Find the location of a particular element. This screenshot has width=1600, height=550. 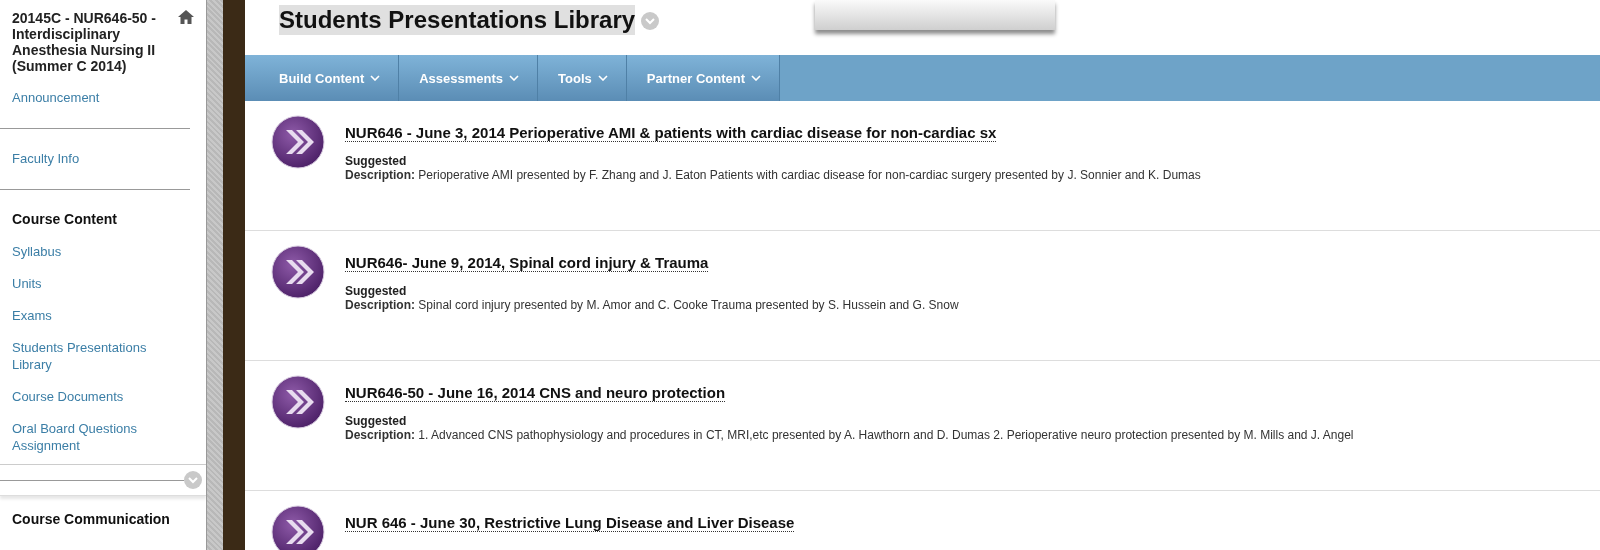

item-description: Description: Spinal cord injury presented by M. Amor and C. Cooke Trauma presented by S. Hussein and G. Snow is located at coordinates (652, 305).